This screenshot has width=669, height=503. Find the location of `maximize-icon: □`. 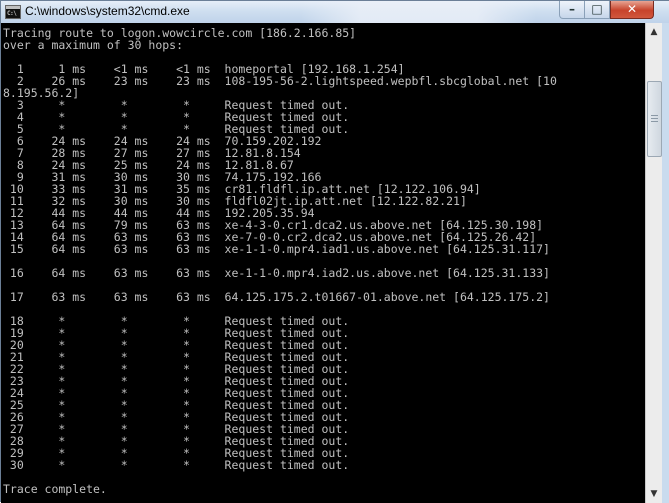

maximize-icon: □ is located at coordinates (597, 9).